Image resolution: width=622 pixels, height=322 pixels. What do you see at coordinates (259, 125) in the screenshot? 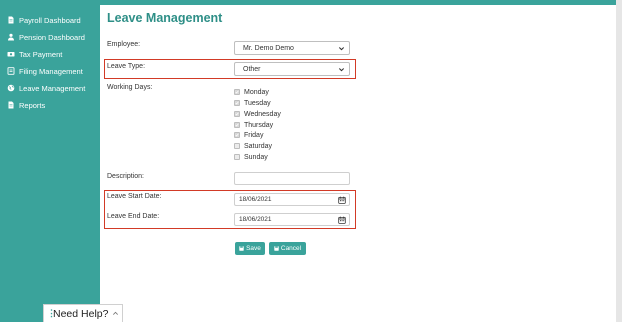
I see `day-label: Thursday` at bounding box center [259, 125].